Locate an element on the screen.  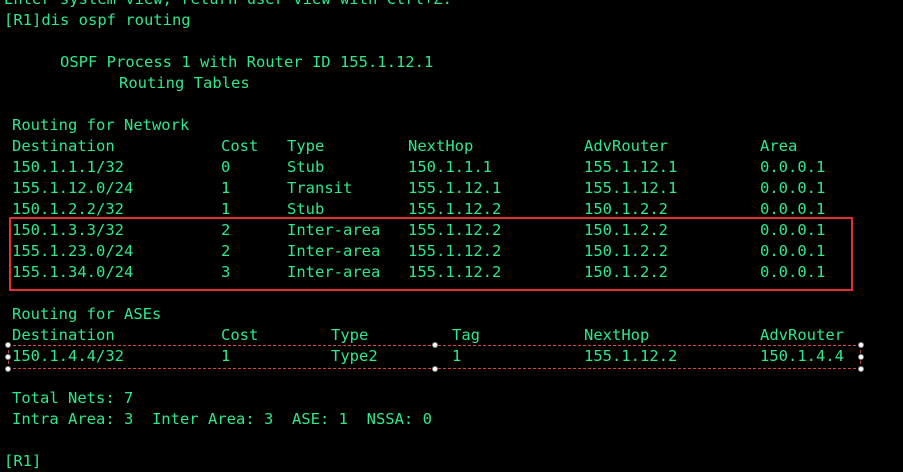
ase-section-title: Routing for ASEs is located at coordinates (87, 314).